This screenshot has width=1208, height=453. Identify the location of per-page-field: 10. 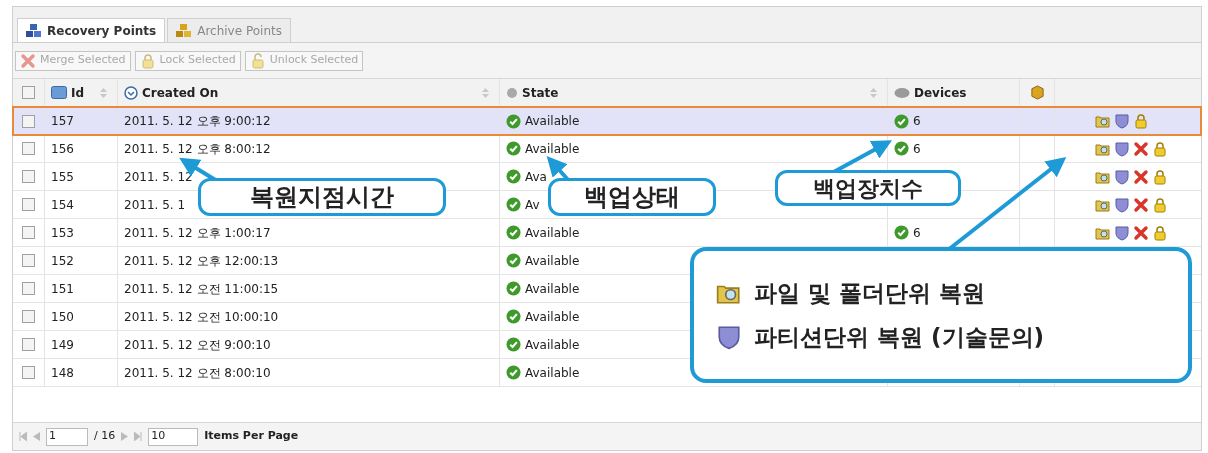
(173, 436).